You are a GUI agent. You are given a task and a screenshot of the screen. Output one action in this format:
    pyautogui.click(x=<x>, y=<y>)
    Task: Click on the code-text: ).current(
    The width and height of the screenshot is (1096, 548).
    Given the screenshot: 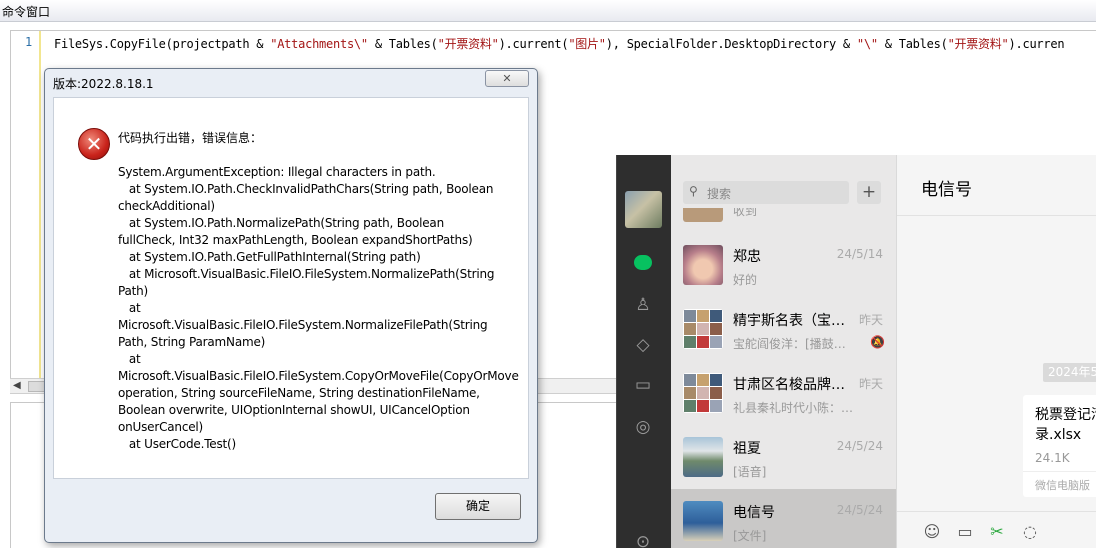 What is the action you would take?
    pyautogui.click(x=533, y=44)
    